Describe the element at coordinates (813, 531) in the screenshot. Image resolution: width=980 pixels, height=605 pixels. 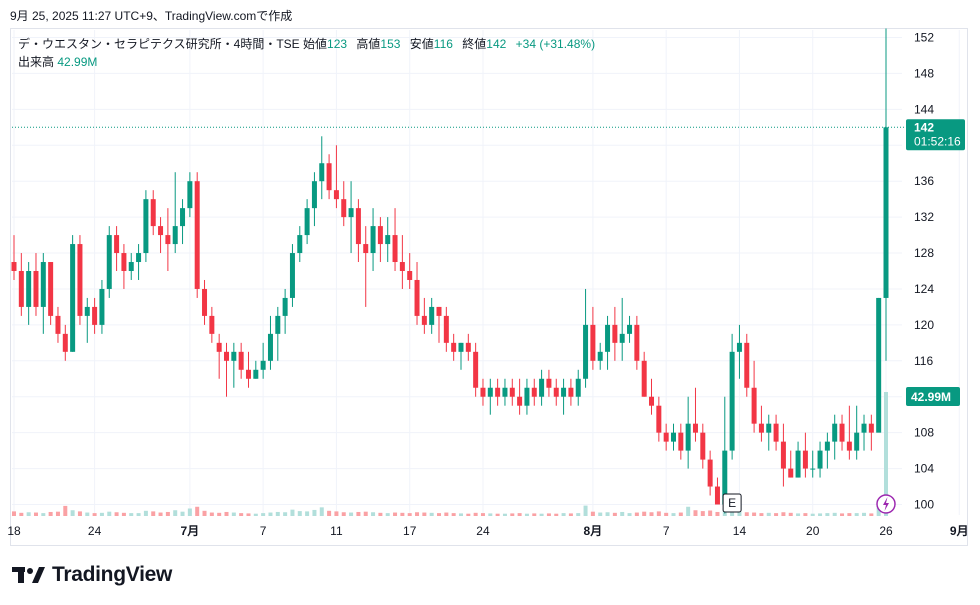
I see `x-tick-label: 20` at that location.